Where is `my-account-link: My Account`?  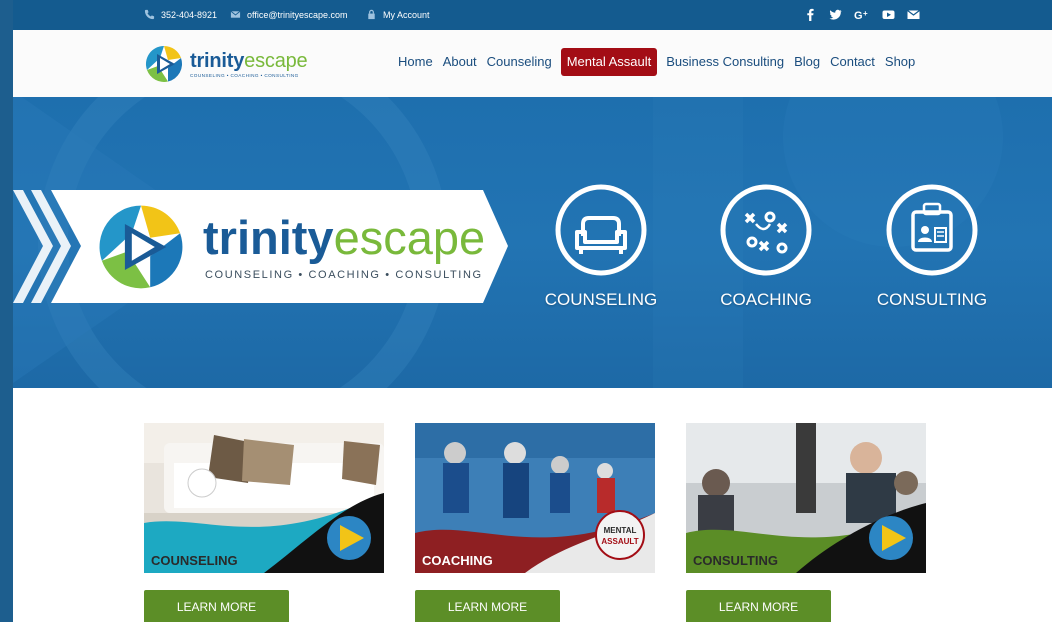 my-account-link: My Account is located at coordinates (398, 14).